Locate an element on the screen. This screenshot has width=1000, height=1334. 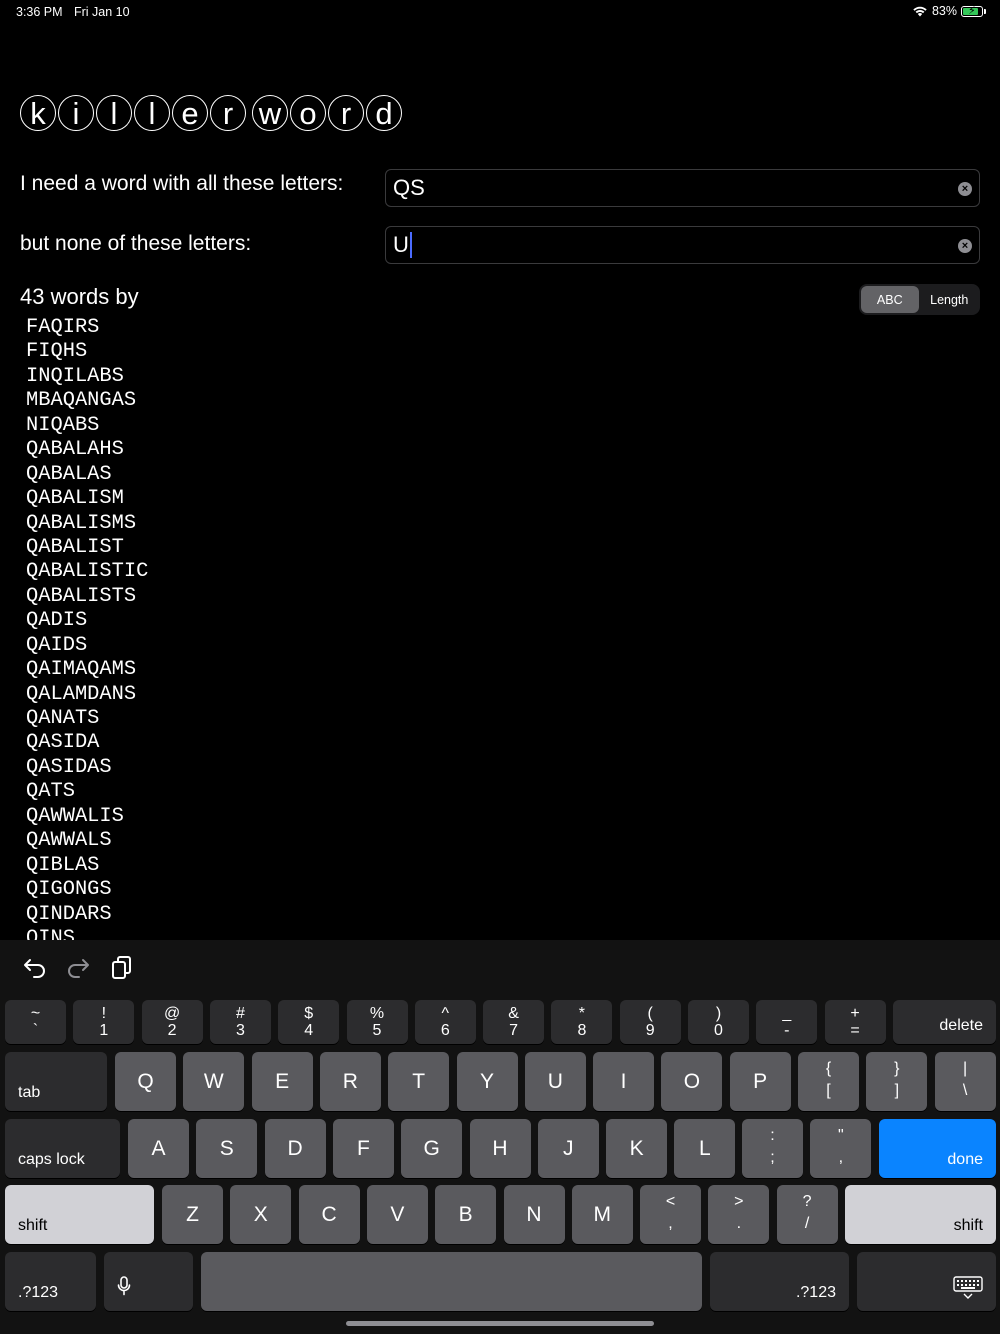
delete-key: delete is located at coordinates (944, 1022).